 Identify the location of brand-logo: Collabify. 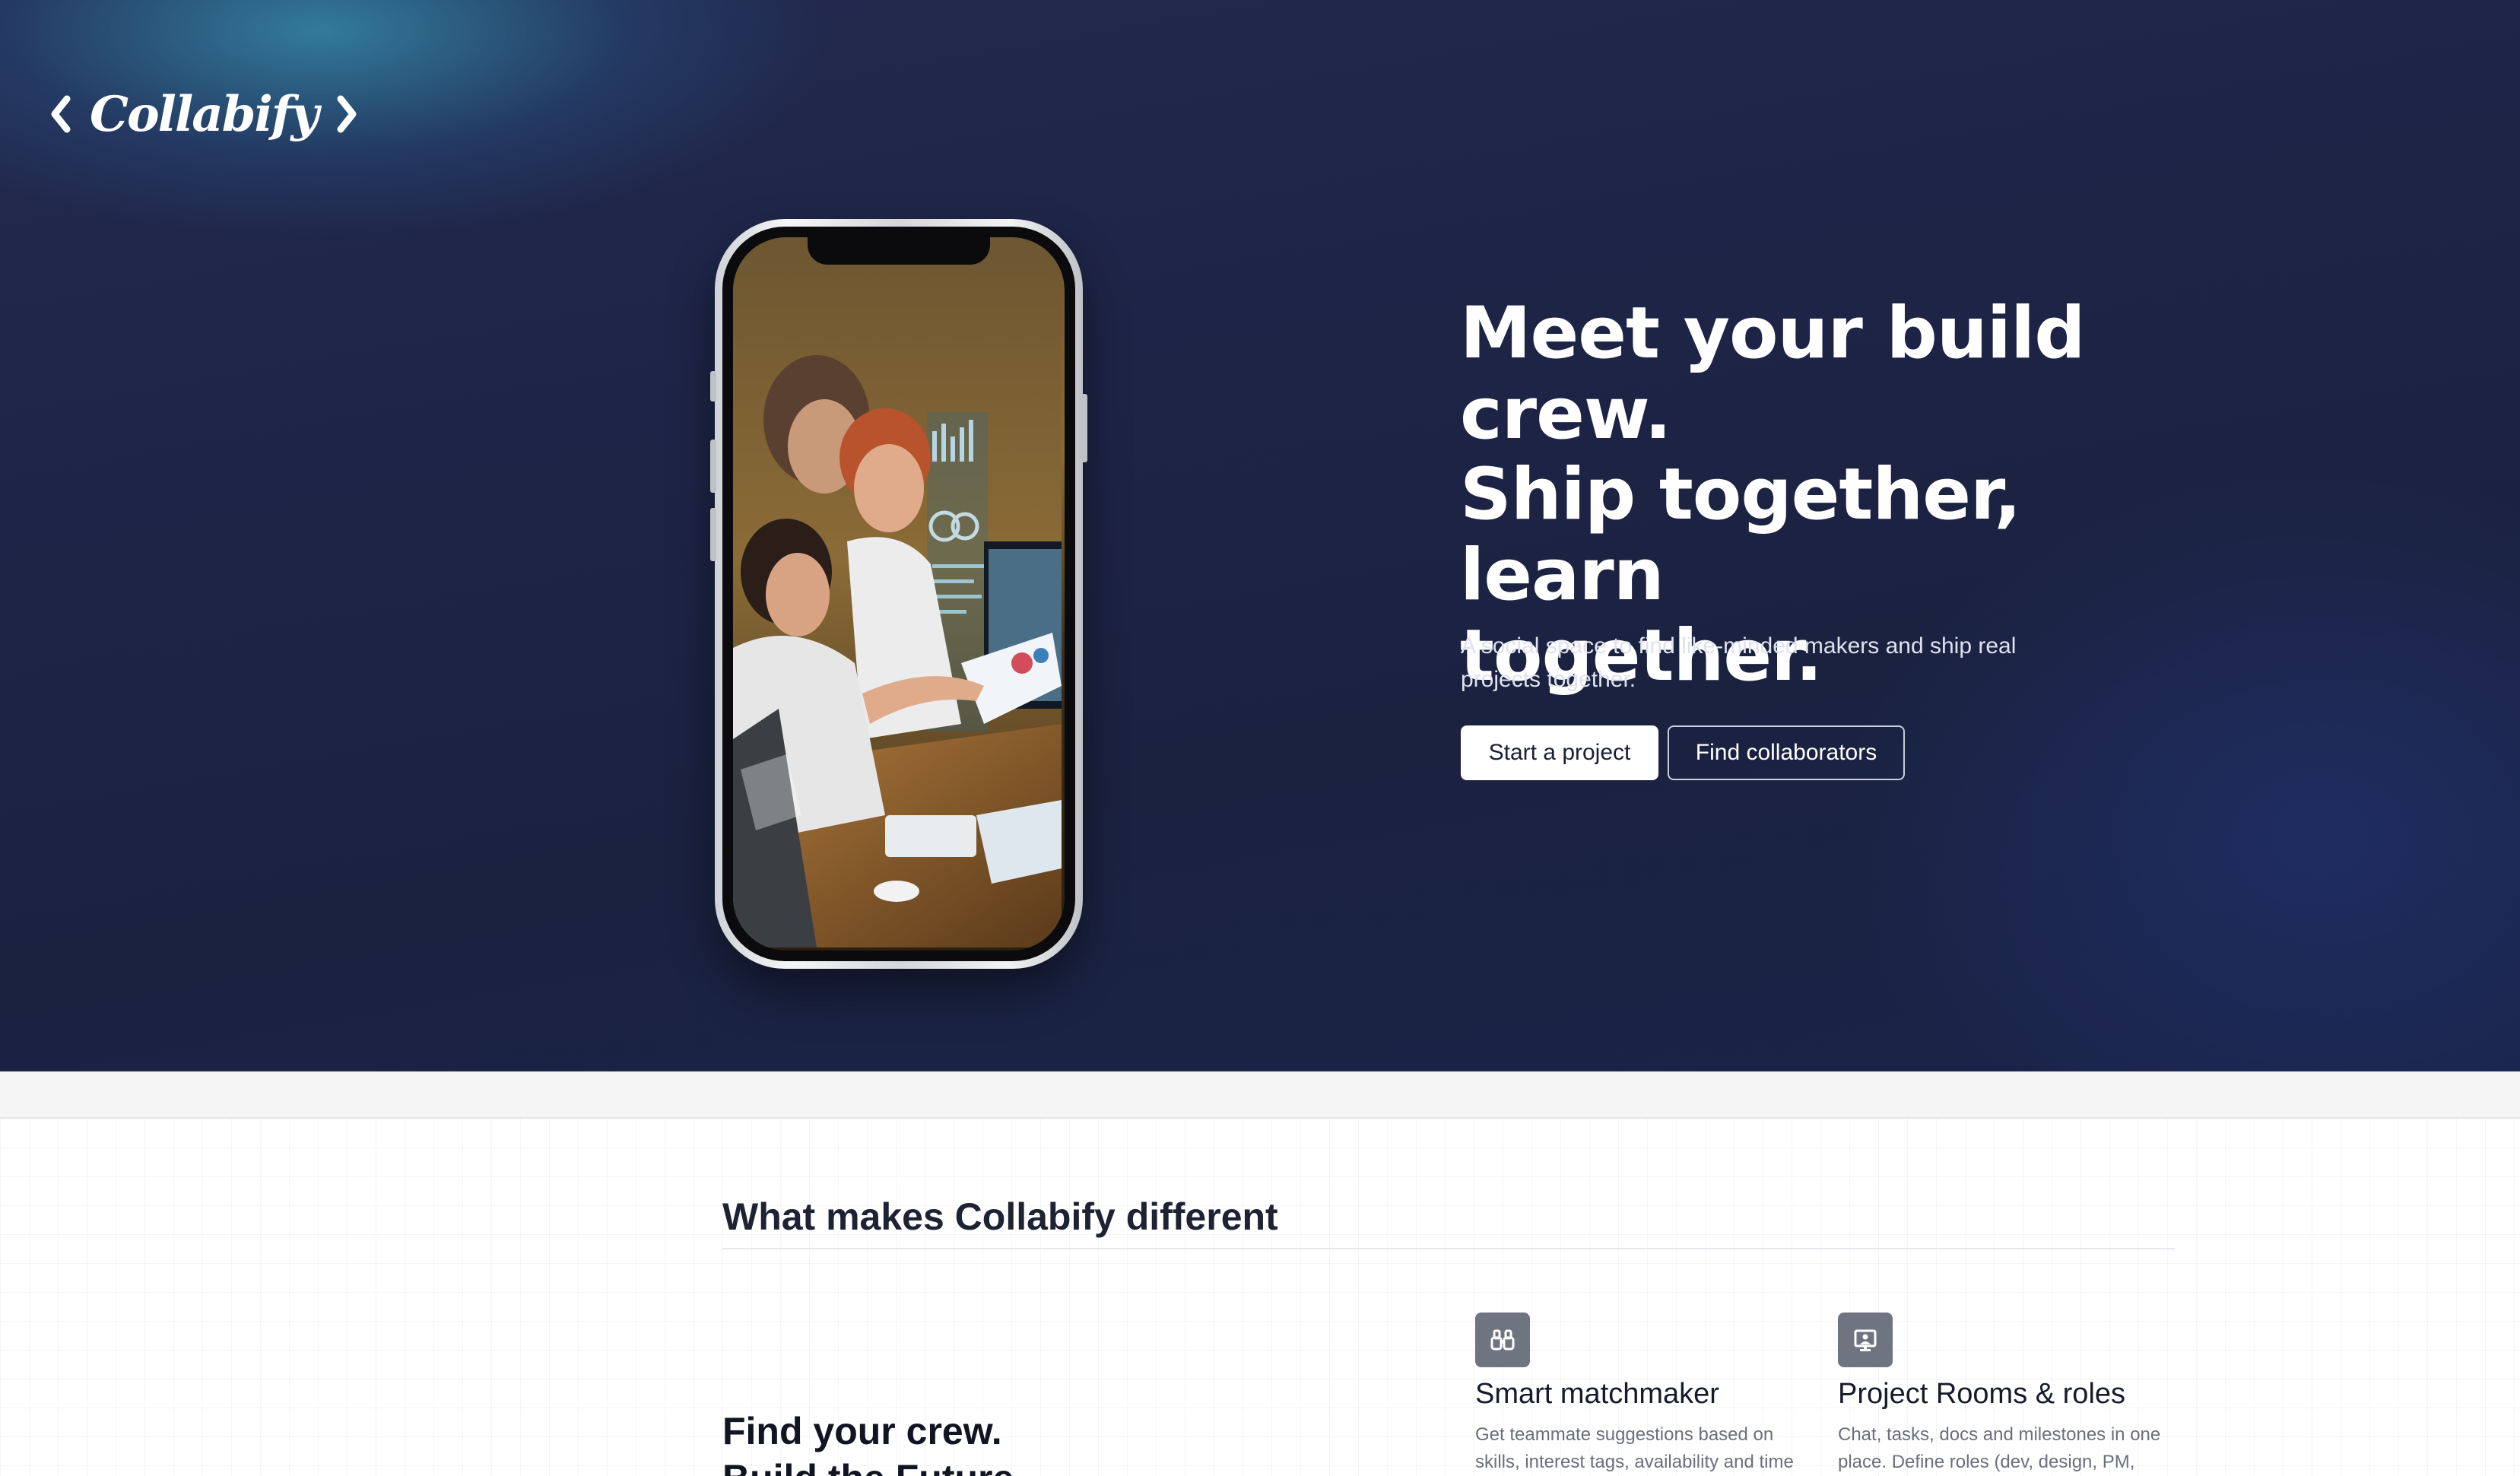
(204, 114).